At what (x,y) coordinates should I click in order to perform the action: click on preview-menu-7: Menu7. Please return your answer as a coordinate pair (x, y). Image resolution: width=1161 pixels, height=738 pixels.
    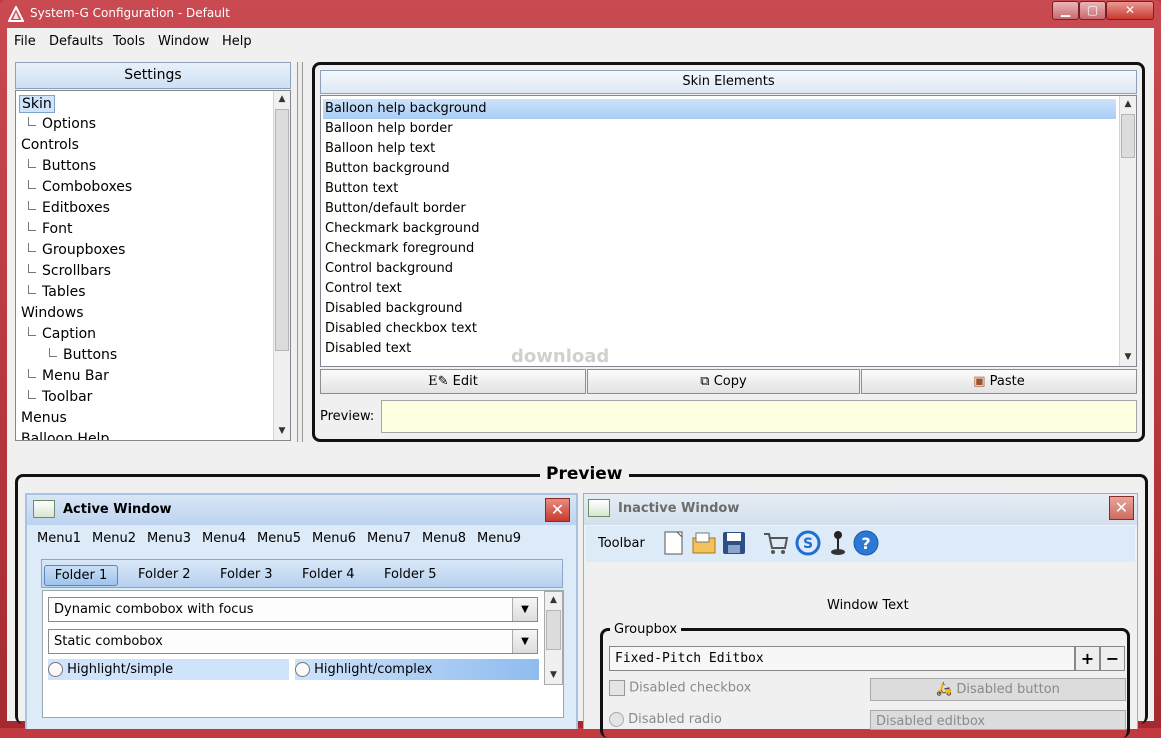
    Looking at the image, I should click on (389, 538).